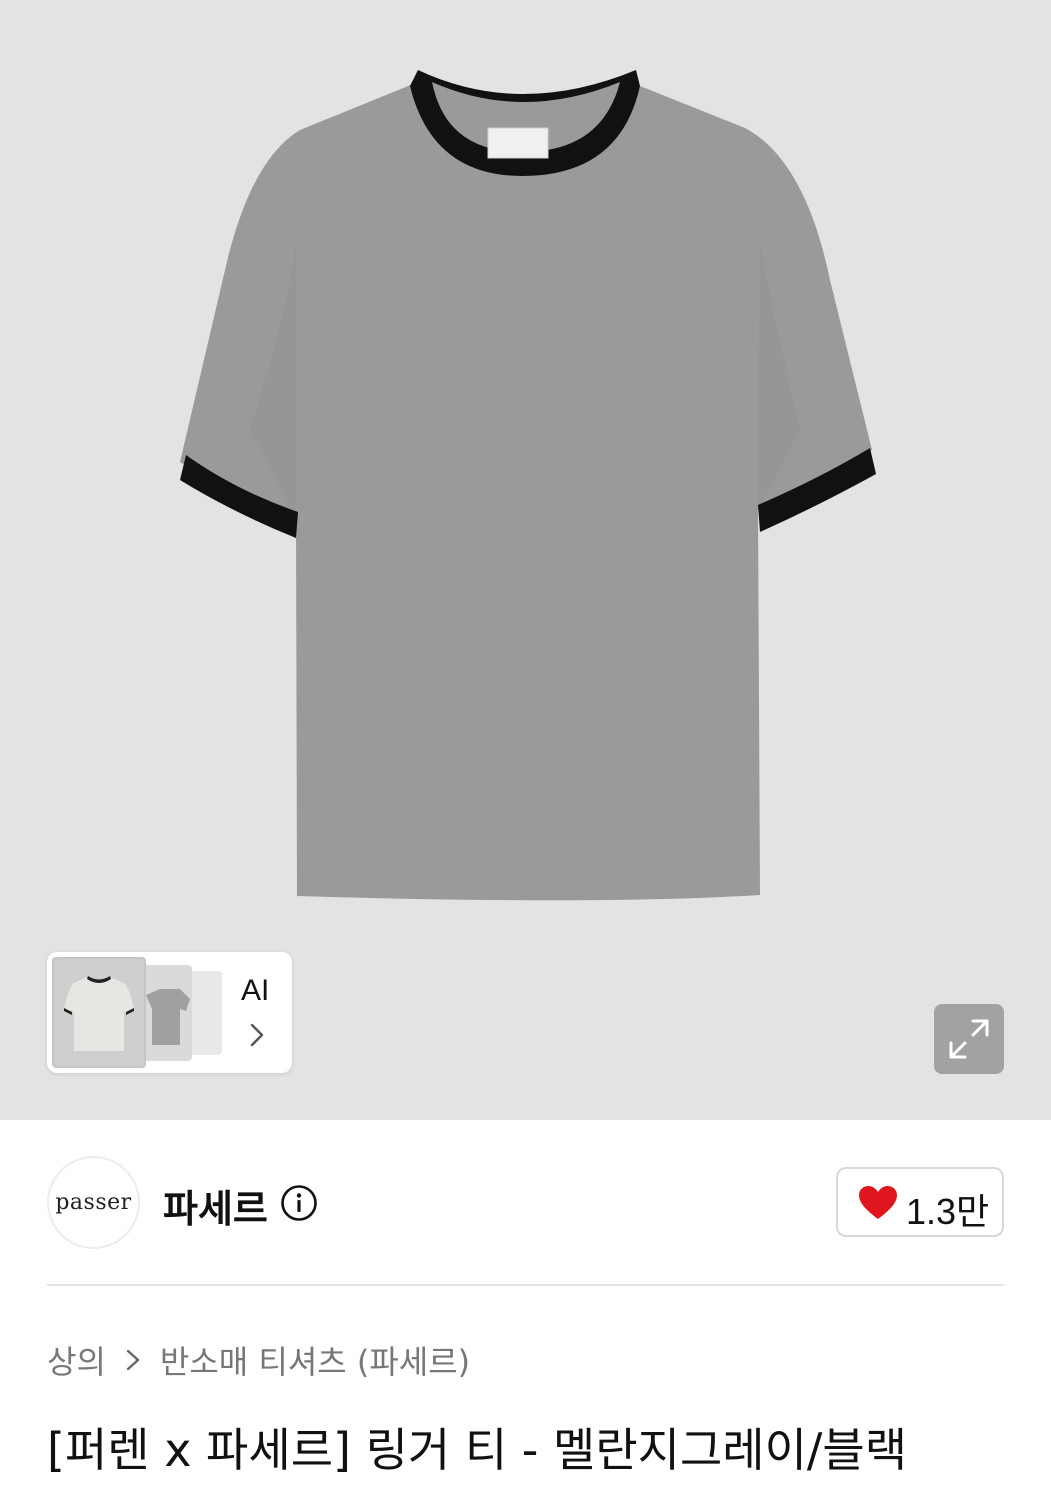 This screenshot has width=1051, height=1500. I want to click on ai-thumbnail-stack, so click(139, 1012).